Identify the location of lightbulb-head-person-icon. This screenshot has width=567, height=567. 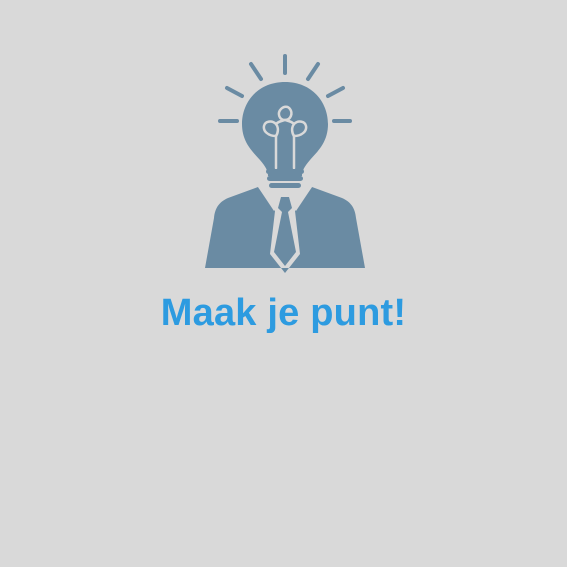
(285, 163).